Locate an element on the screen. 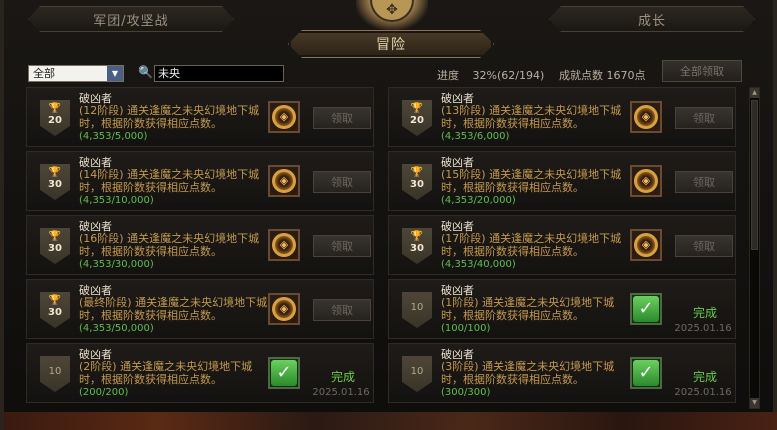 The height and width of the screenshot is (430, 777). achievement-desc: (12阶段) 通关逢魔之未央幻境地下城时，根据阶数获得相应点数。 is located at coordinates (169, 117).